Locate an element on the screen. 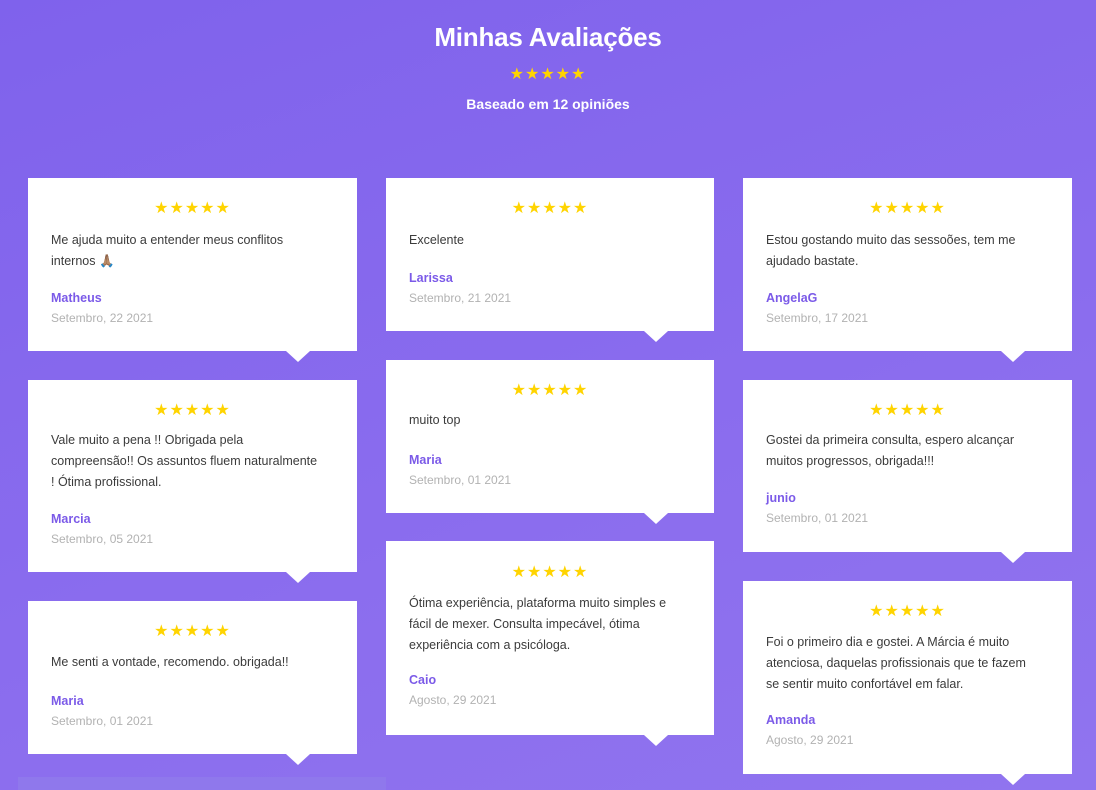 The height and width of the screenshot is (790, 1096). reviewer-name: Marcia is located at coordinates (71, 519).